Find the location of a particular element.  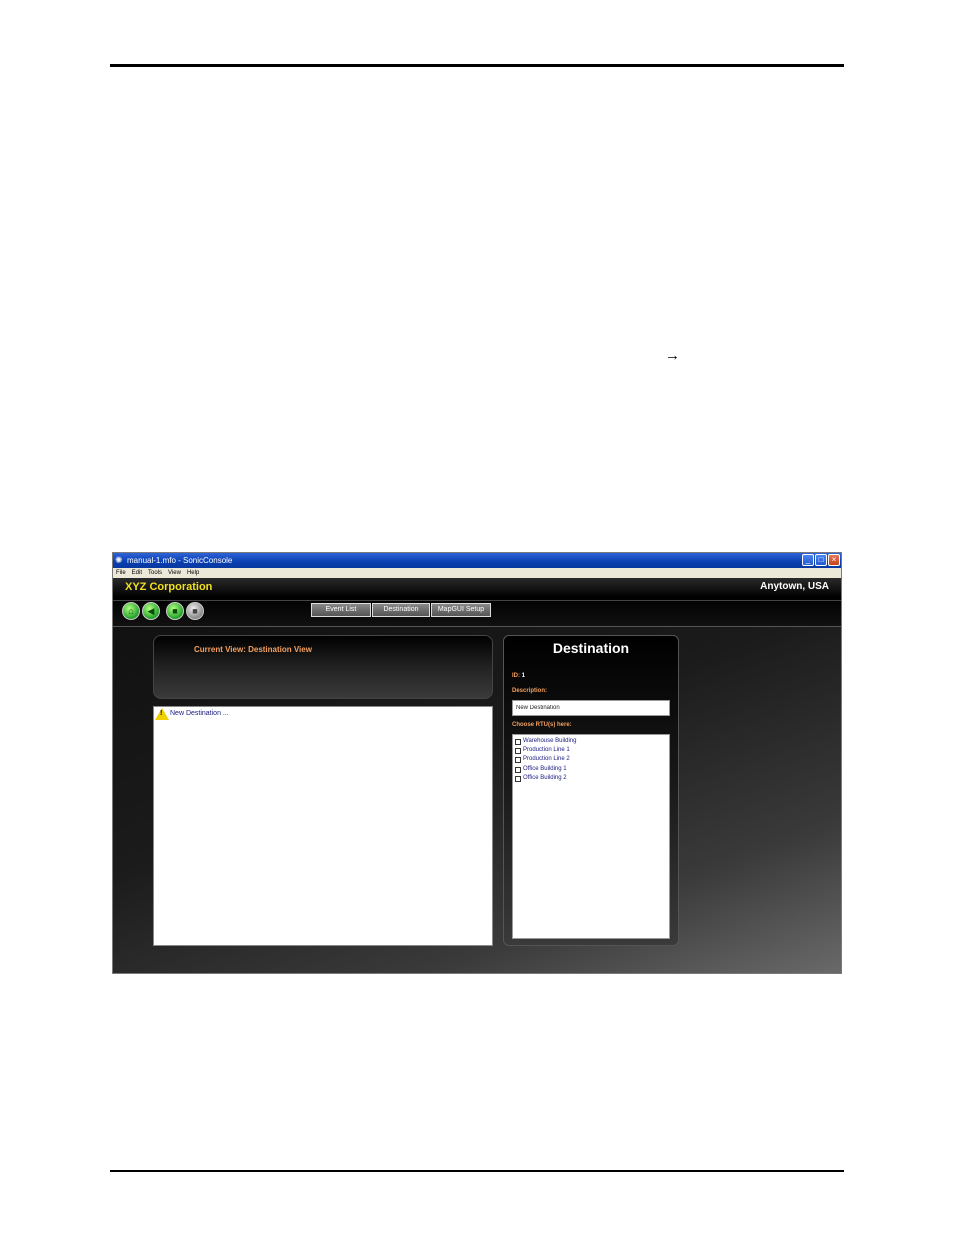

description-input is located at coordinates (591, 708).